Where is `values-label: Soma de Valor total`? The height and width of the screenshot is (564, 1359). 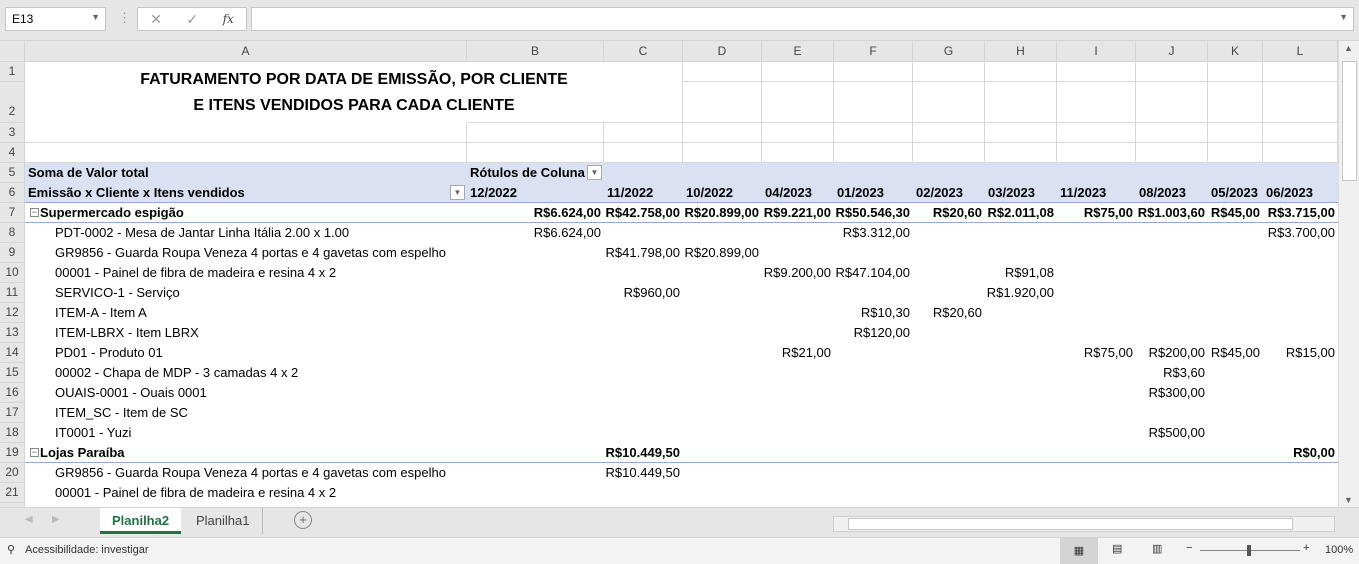
values-label: Soma de Valor total is located at coordinates (88, 172).